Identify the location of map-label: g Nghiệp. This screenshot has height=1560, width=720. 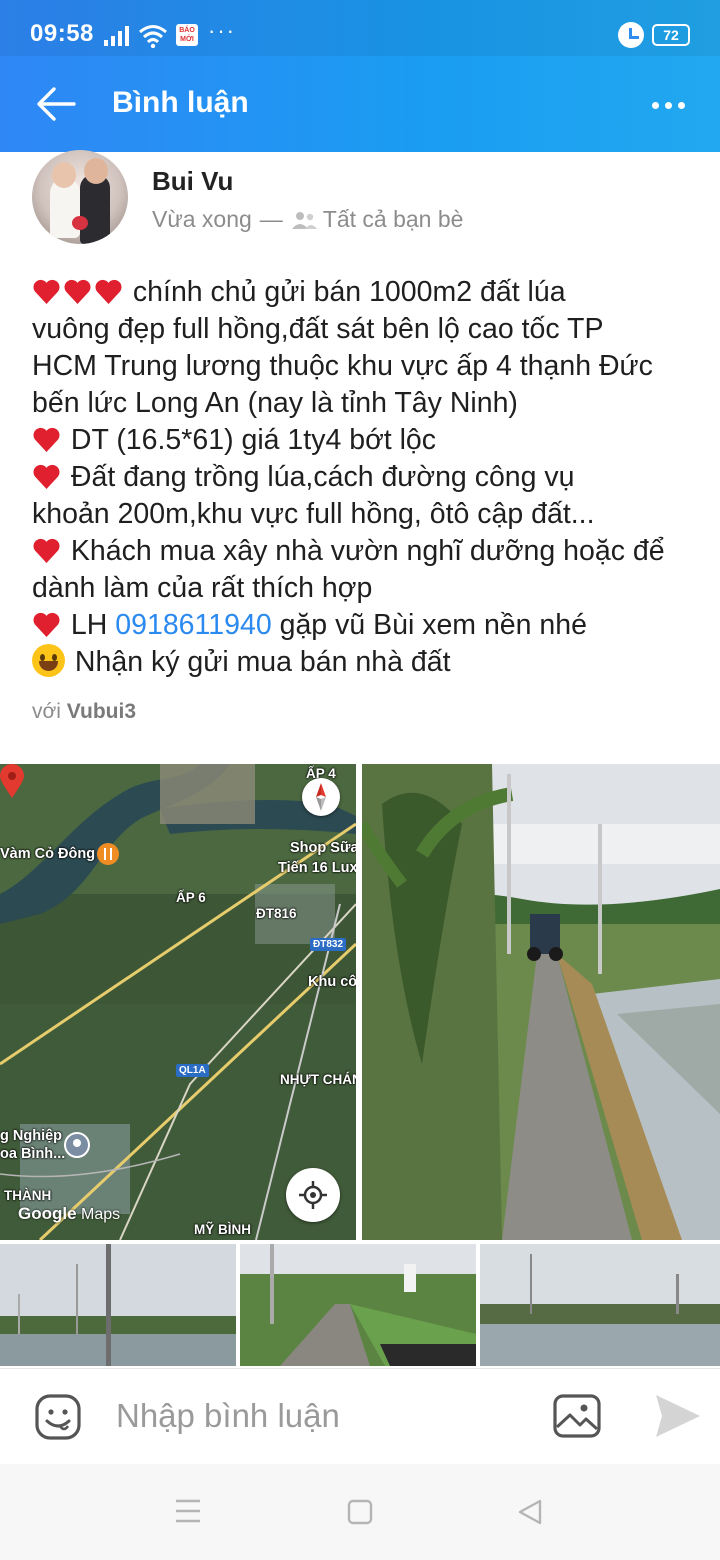
(31, 1136).